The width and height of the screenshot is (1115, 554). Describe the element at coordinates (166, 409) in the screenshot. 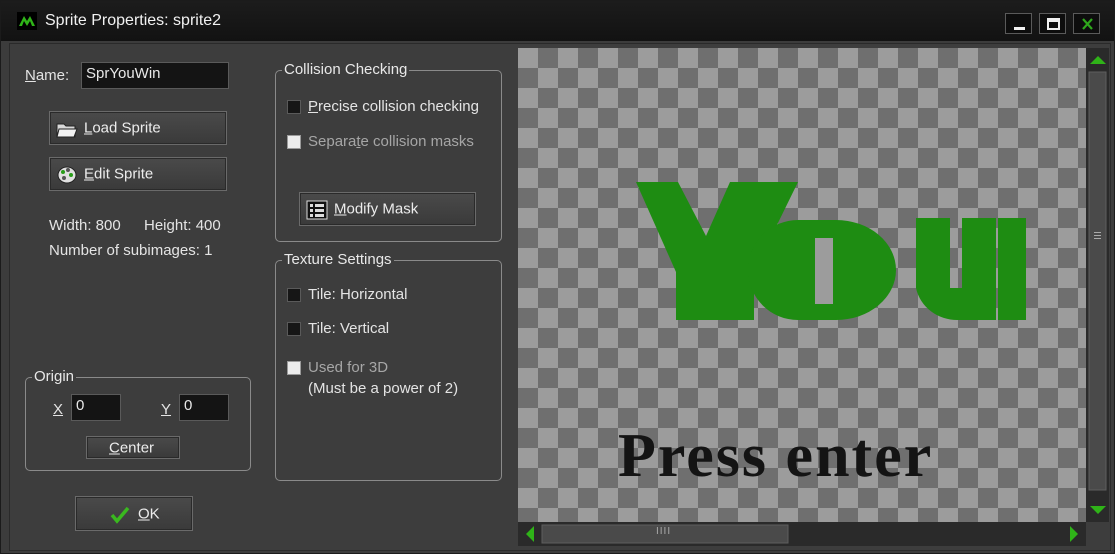

I see `origin-y-label: Y` at that location.